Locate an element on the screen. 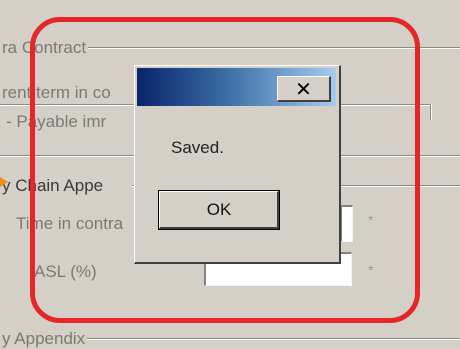 Image resolution: width=460 pixels, height=349 pixels. close-icon: ✕ is located at coordinates (303, 88).